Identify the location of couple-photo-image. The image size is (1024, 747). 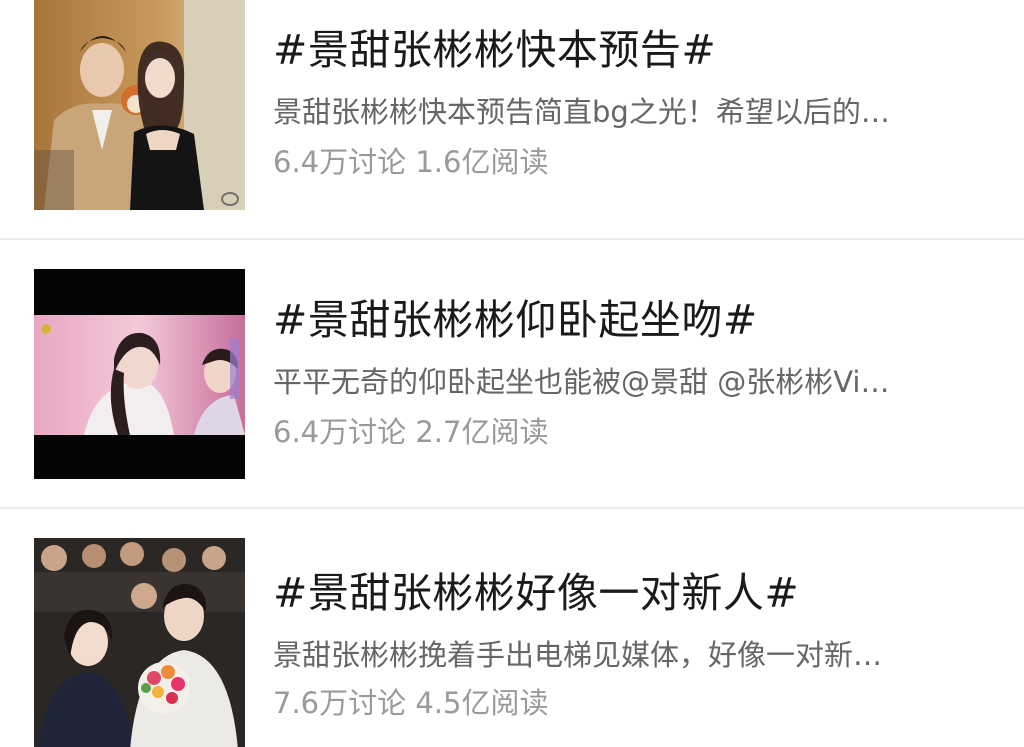
(139, 105).